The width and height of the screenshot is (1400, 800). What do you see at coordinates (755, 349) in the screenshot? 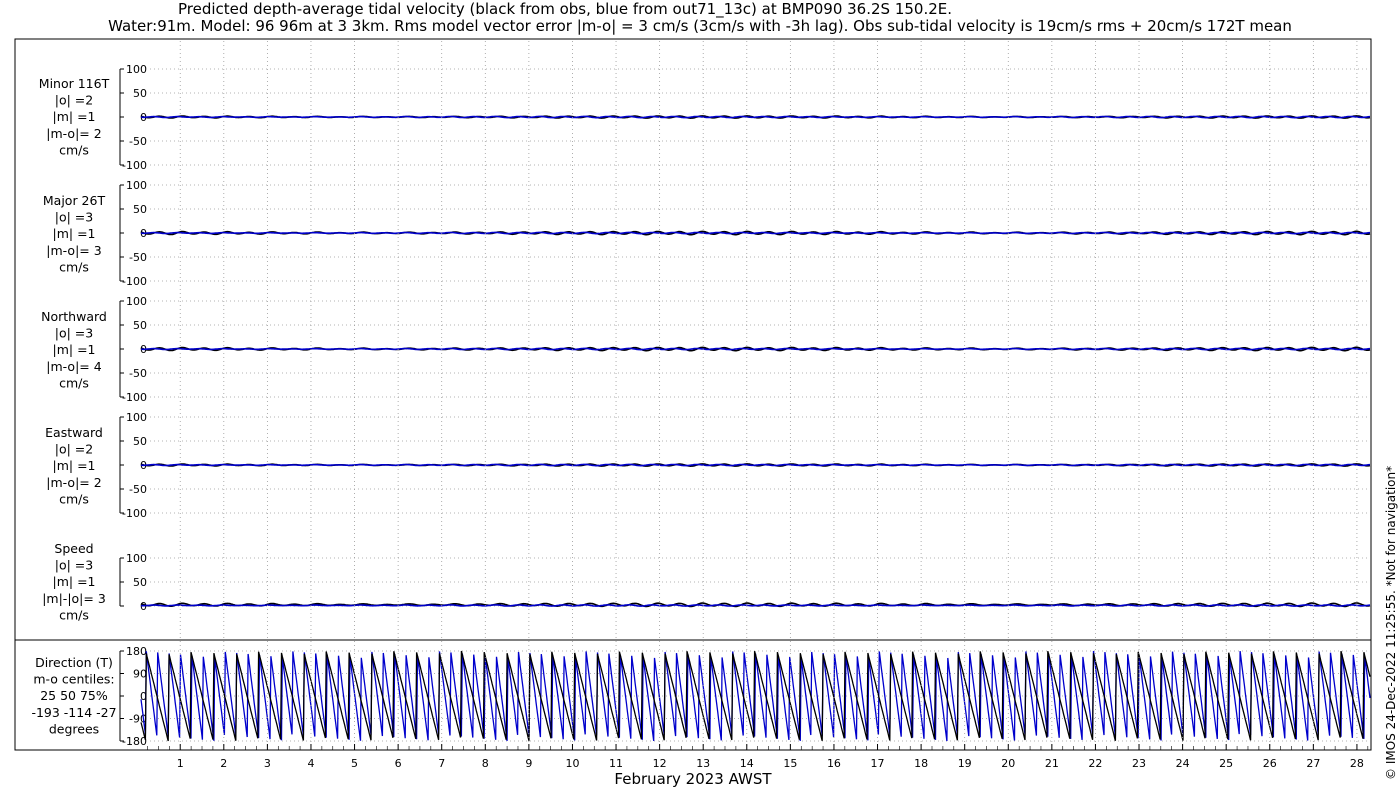
I see `series-model-northward` at bounding box center [755, 349].